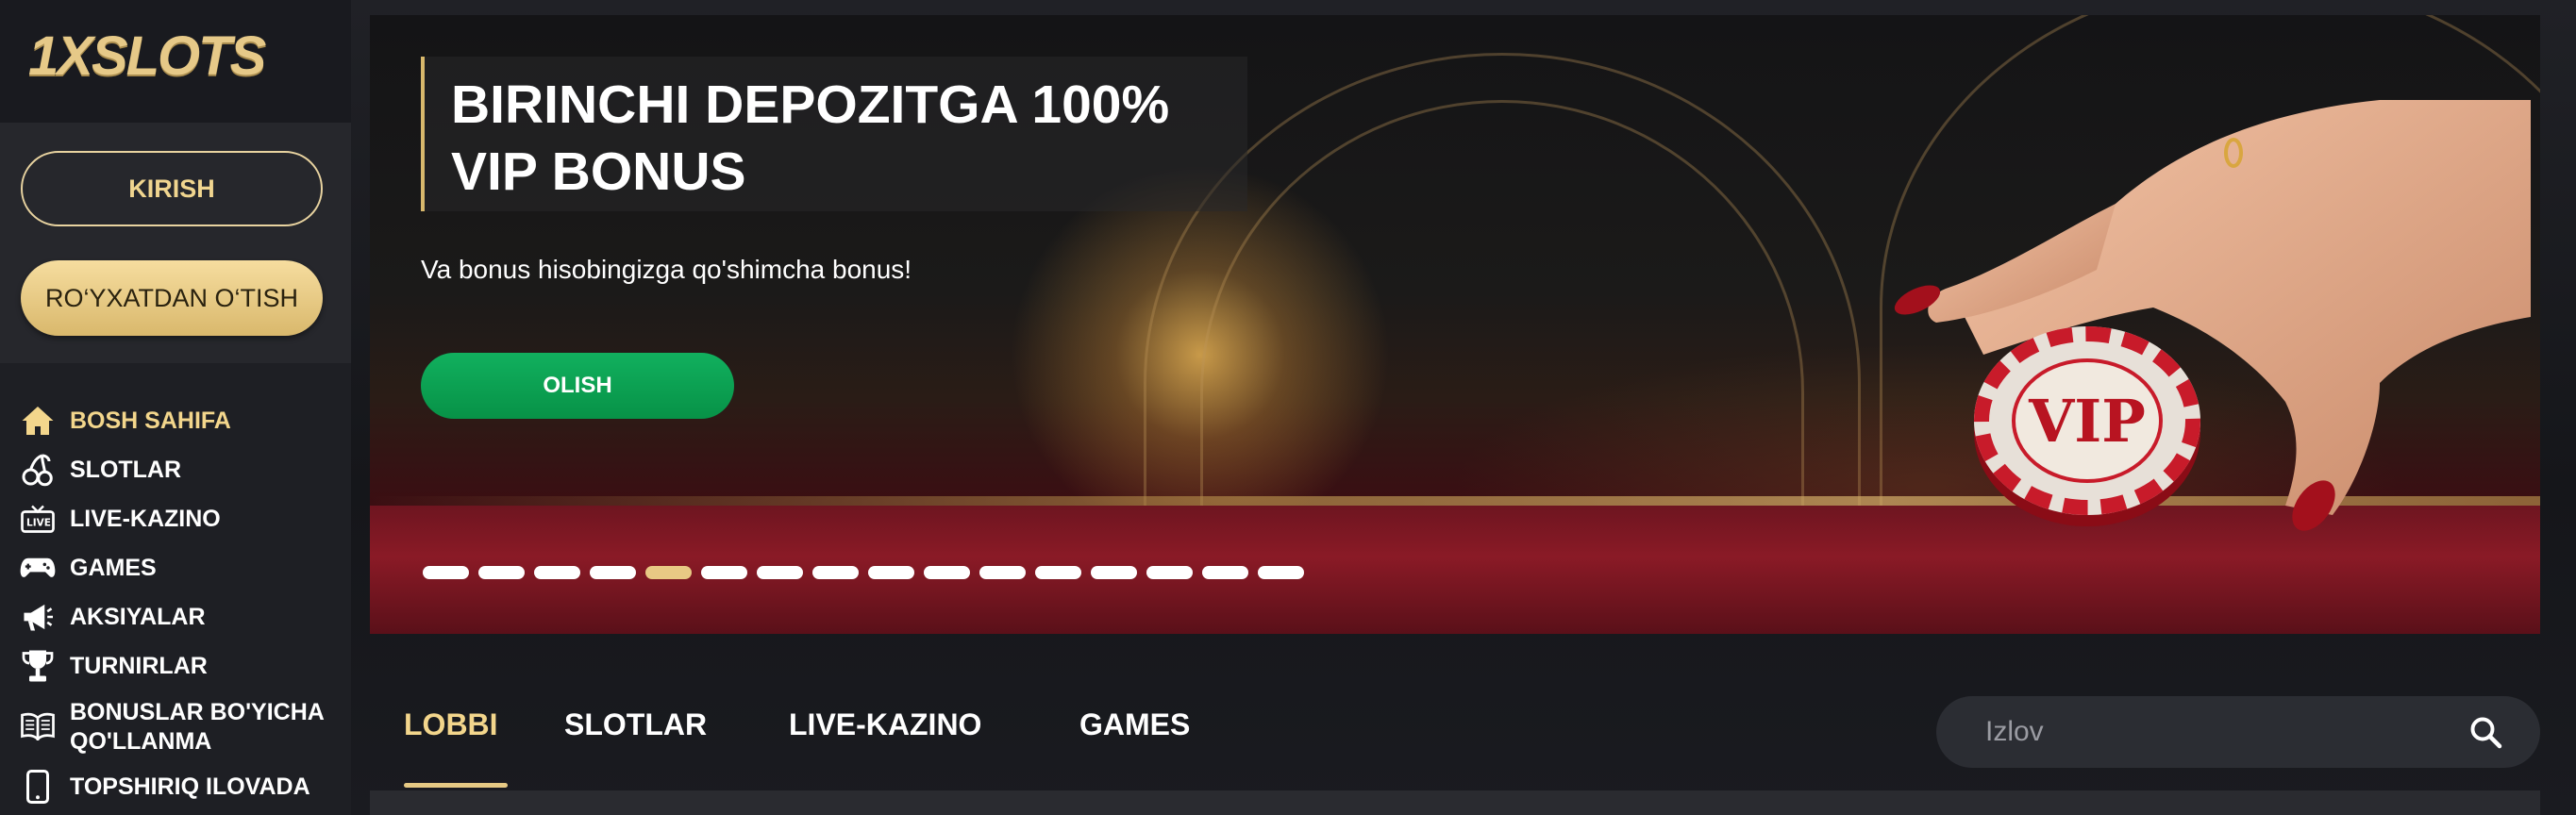 The height and width of the screenshot is (815, 2576). Describe the element at coordinates (175, 568) in the screenshot. I see `sidebar-item-games: GAMES` at that location.